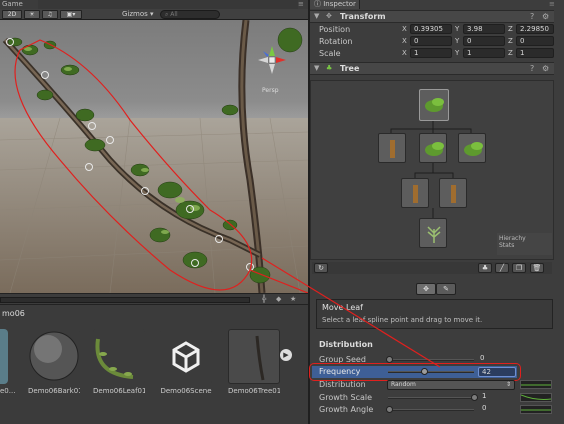  I want to click on inspector-menu-icon: ≡, so click(555, 4).